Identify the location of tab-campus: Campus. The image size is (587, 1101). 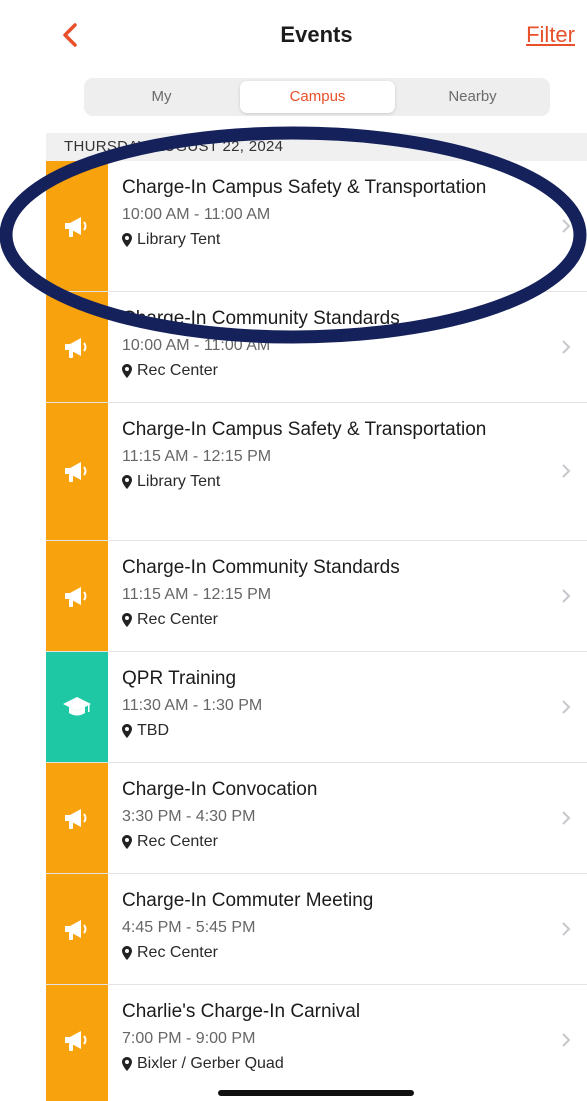
(317, 97).